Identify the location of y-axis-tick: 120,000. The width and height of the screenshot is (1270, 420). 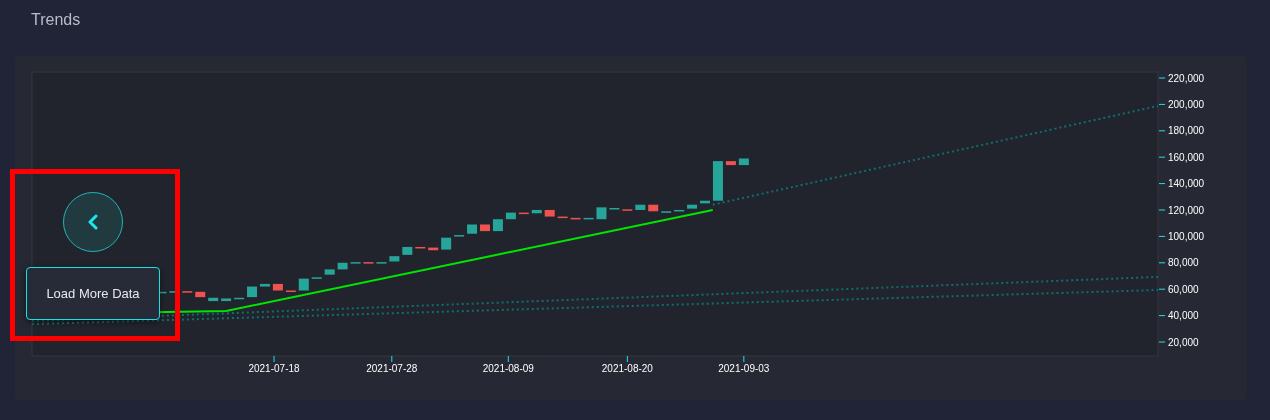
(1181, 210).